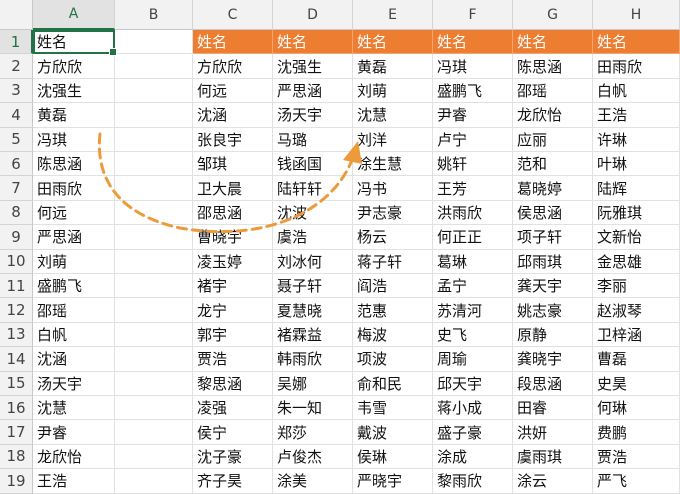 The width and height of the screenshot is (680, 494). Describe the element at coordinates (636, 66) in the screenshot. I see `cell-h2: 田雨欣` at that location.